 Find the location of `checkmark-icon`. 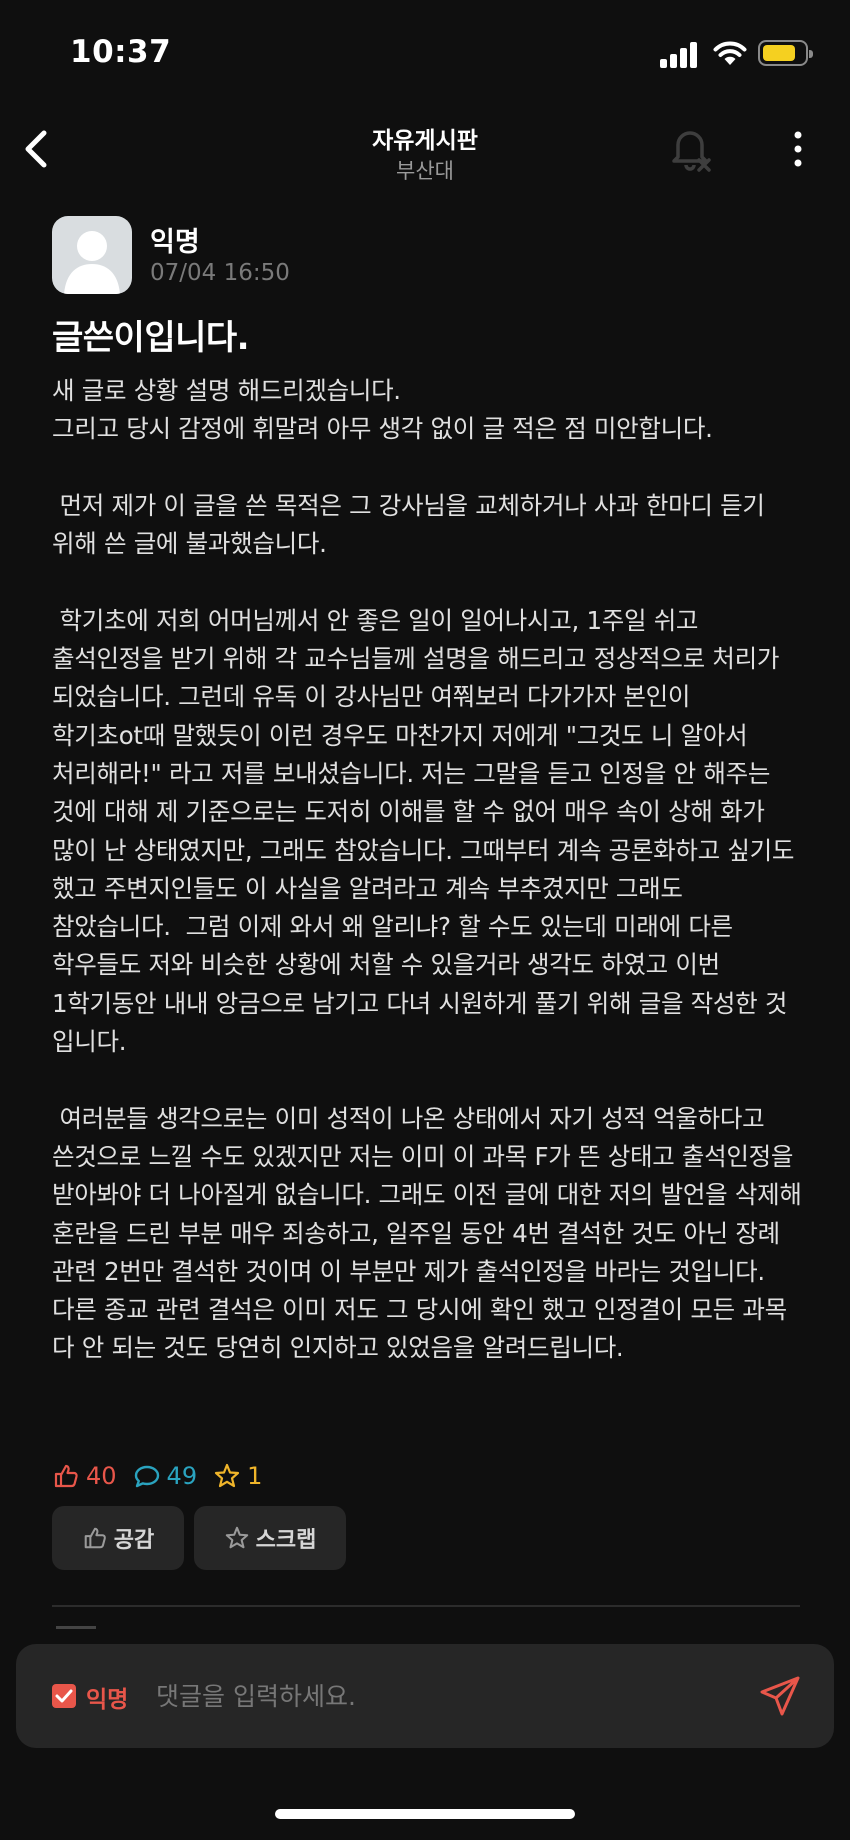

checkmark-icon is located at coordinates (64, 1696).